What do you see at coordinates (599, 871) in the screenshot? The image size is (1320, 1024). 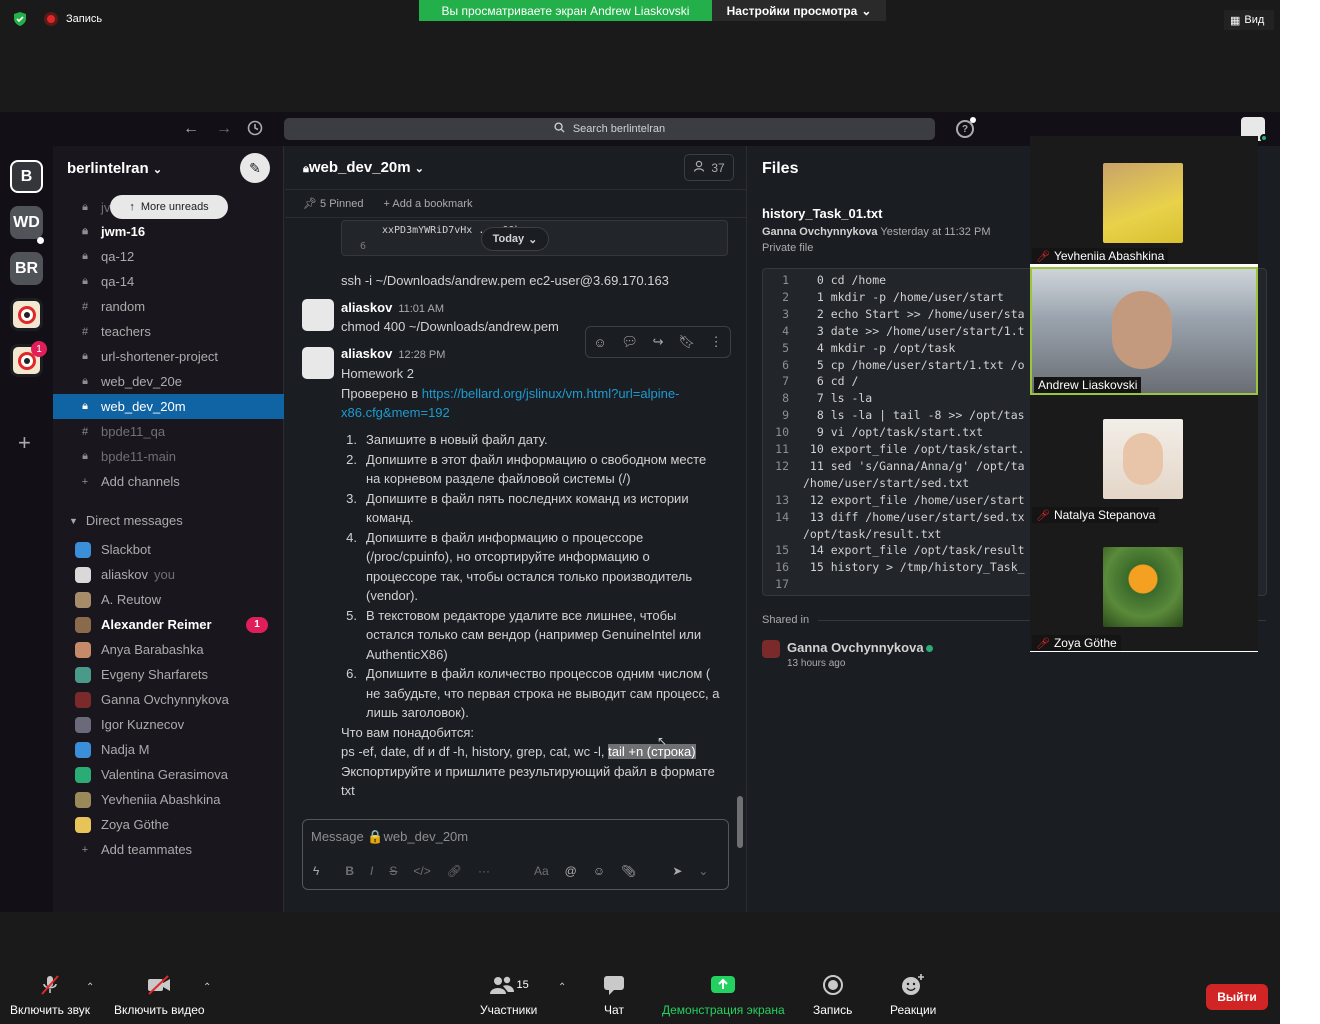 I see `emoji-icon: ☺` at bounding box center [599, 871].